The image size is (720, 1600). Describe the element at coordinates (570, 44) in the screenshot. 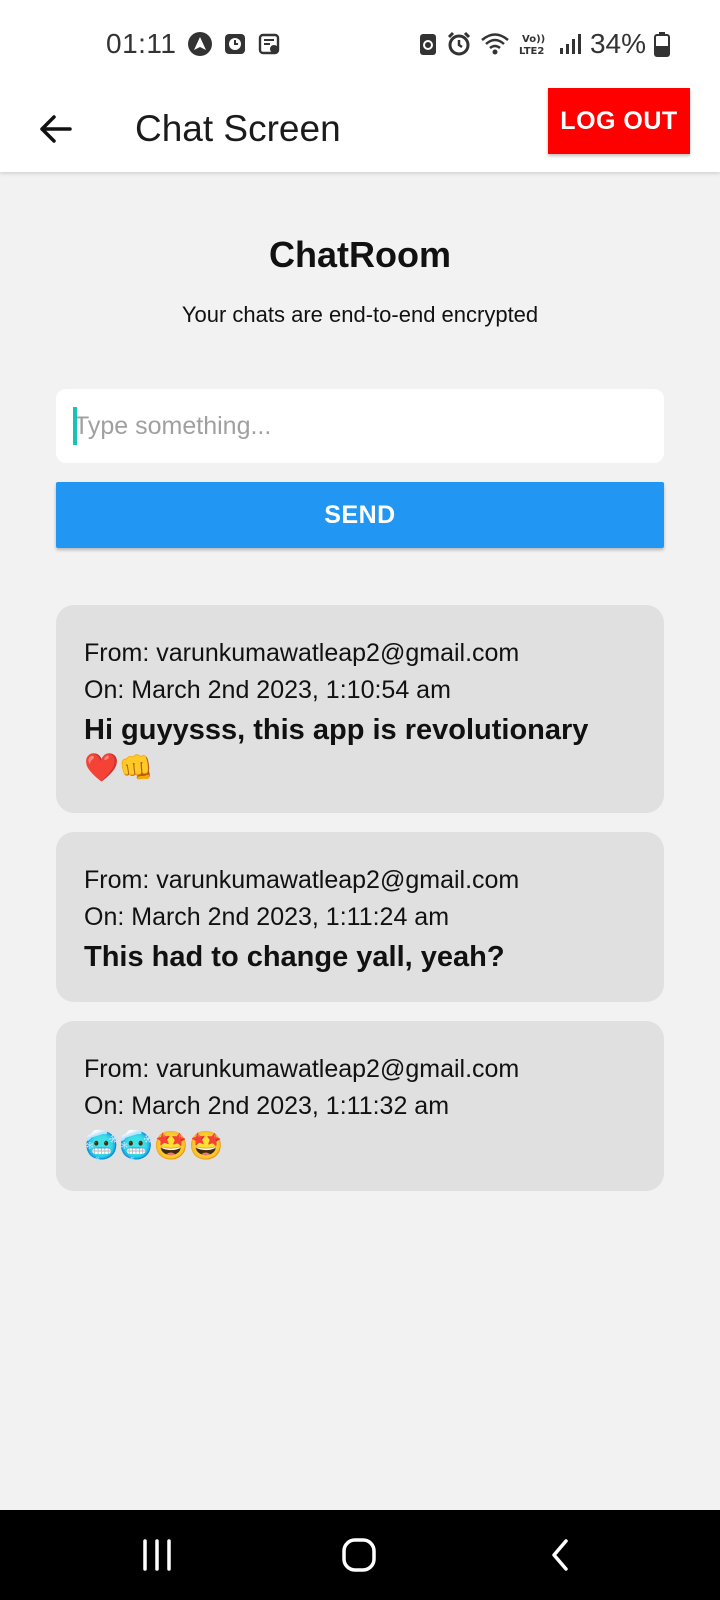

I see `signal-icon` at that location.